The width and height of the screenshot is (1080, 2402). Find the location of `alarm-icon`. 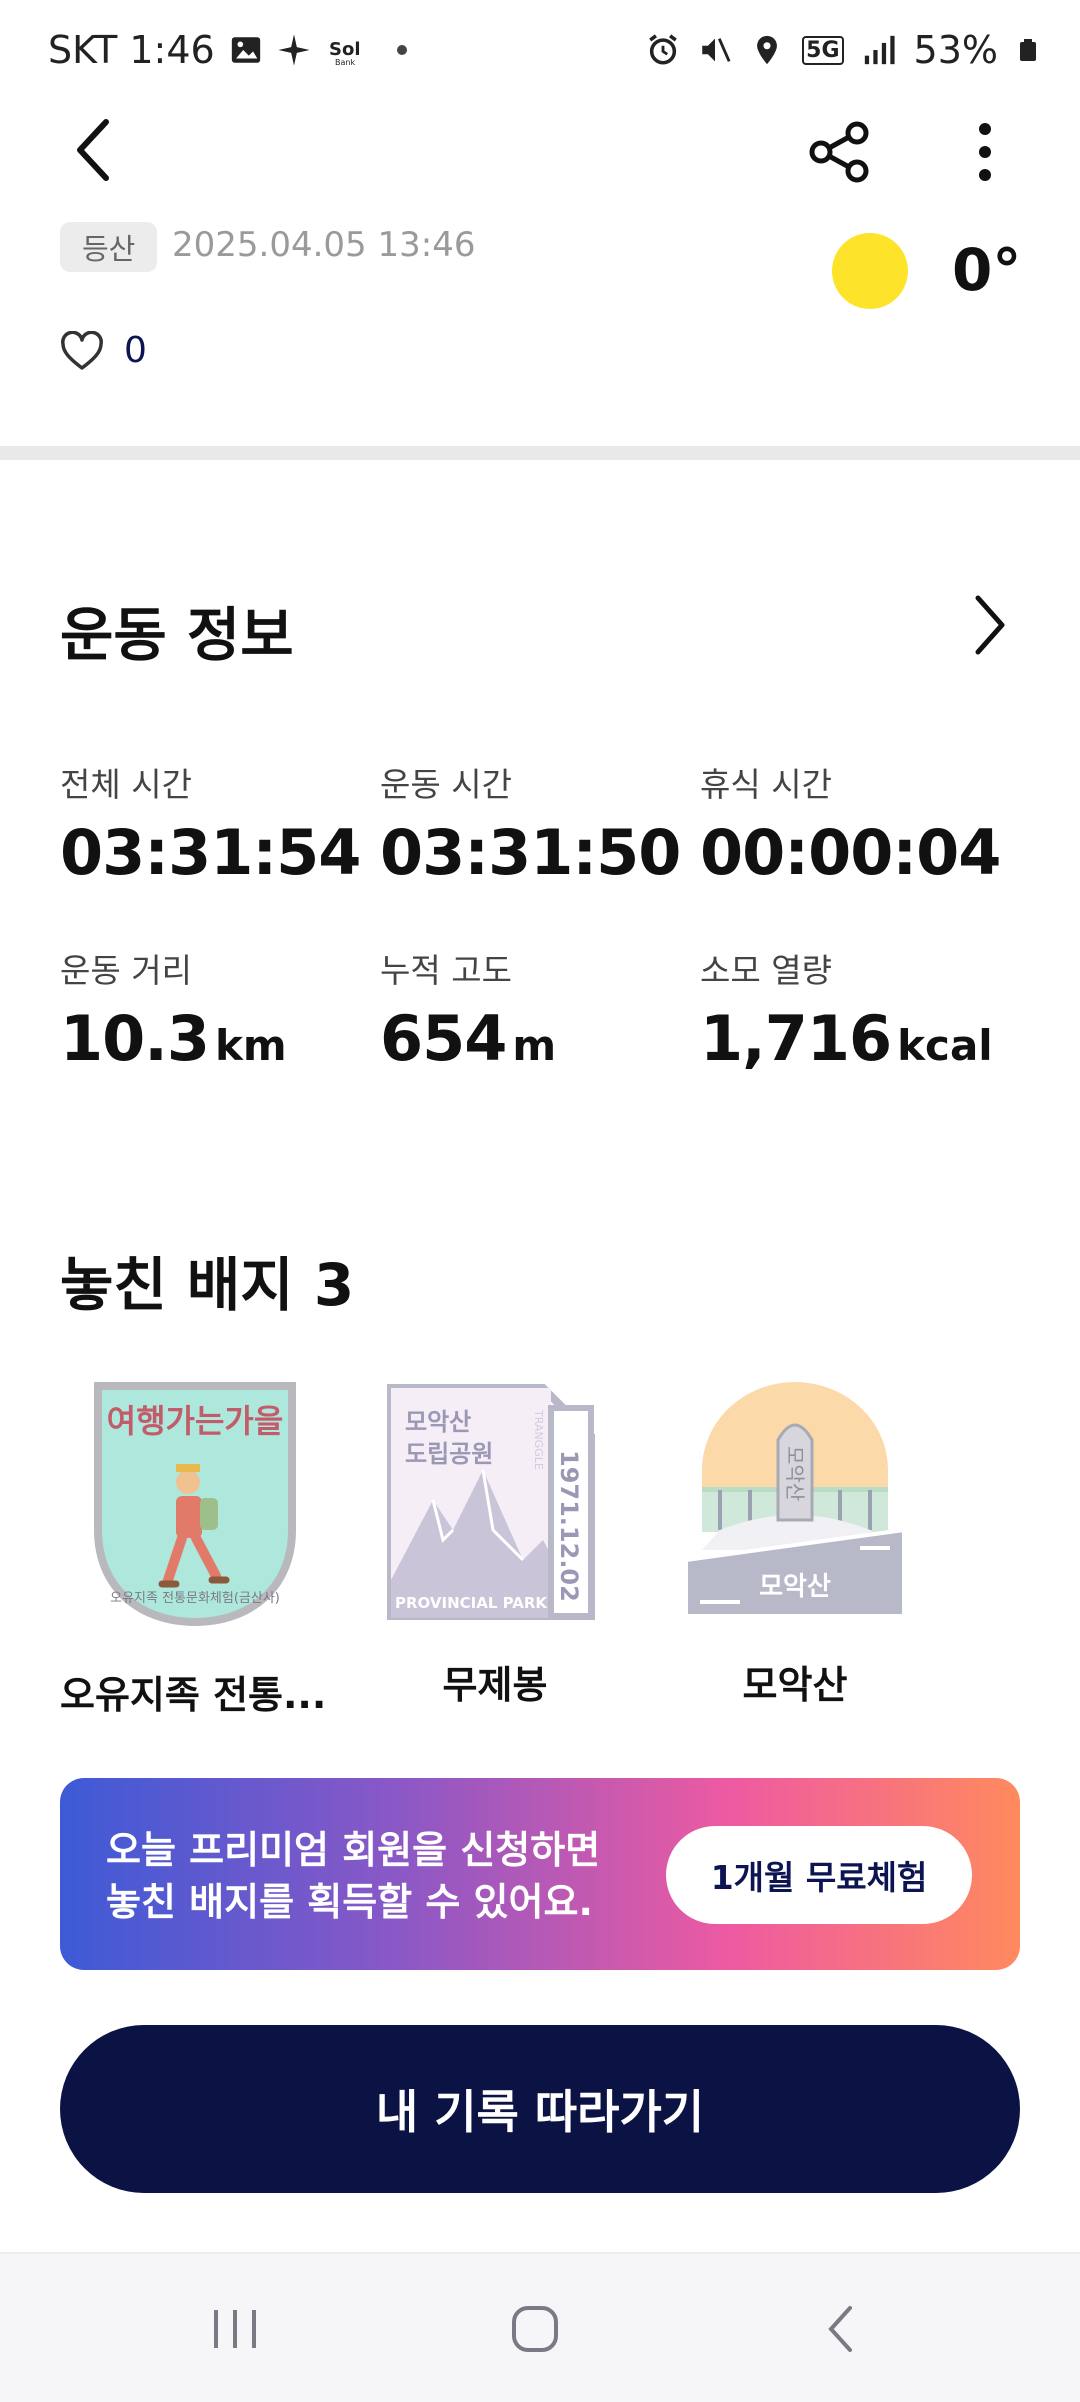

alarm-icon is located at coordinates (663, 49).